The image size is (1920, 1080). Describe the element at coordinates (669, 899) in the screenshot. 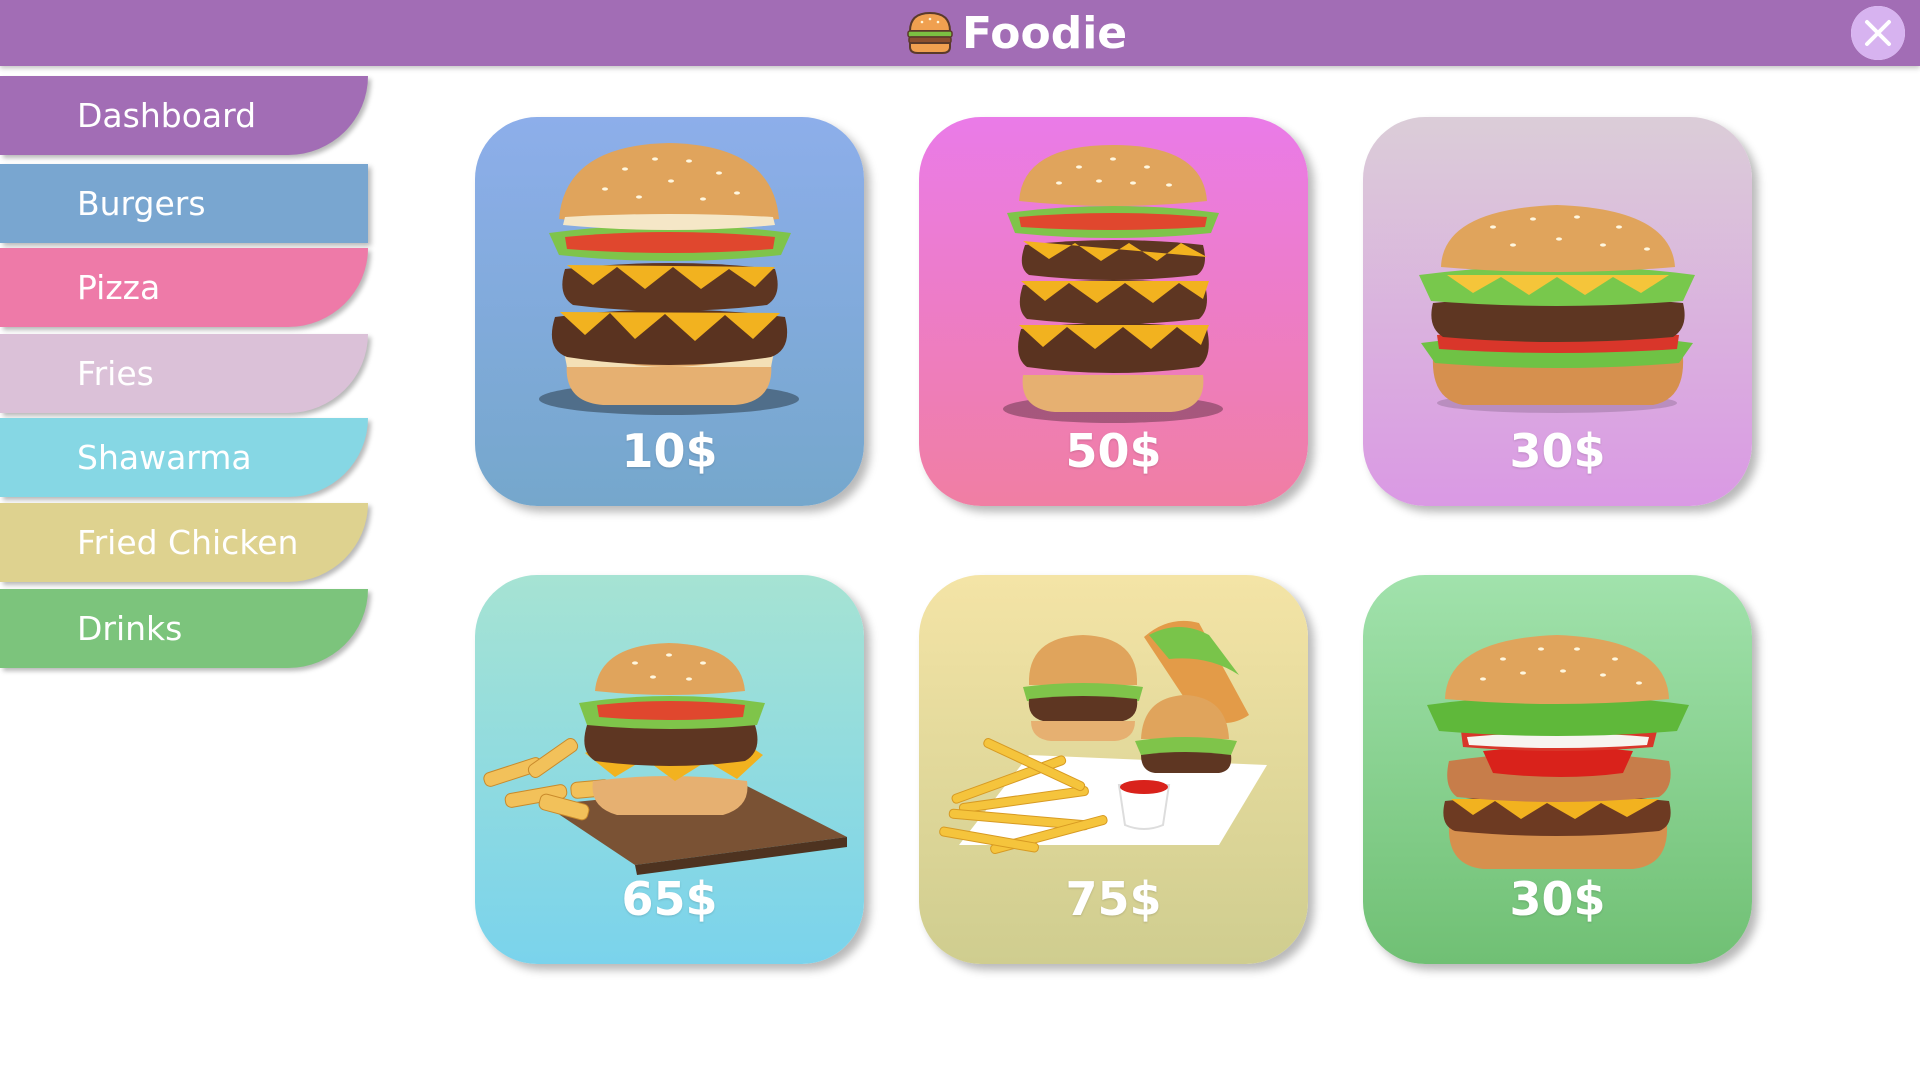

I see `price-label: 65$` at that location.